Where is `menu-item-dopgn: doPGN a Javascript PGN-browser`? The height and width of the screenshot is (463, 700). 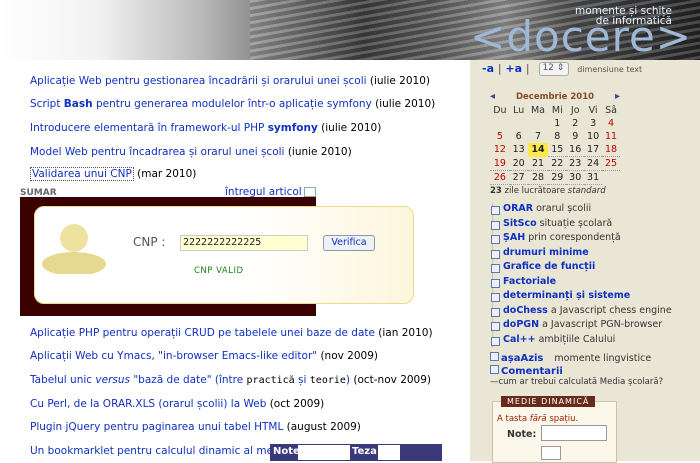
menu-item-dopgn: doPGN a Javascript PGN-browser is located at coordinates (592, 326).